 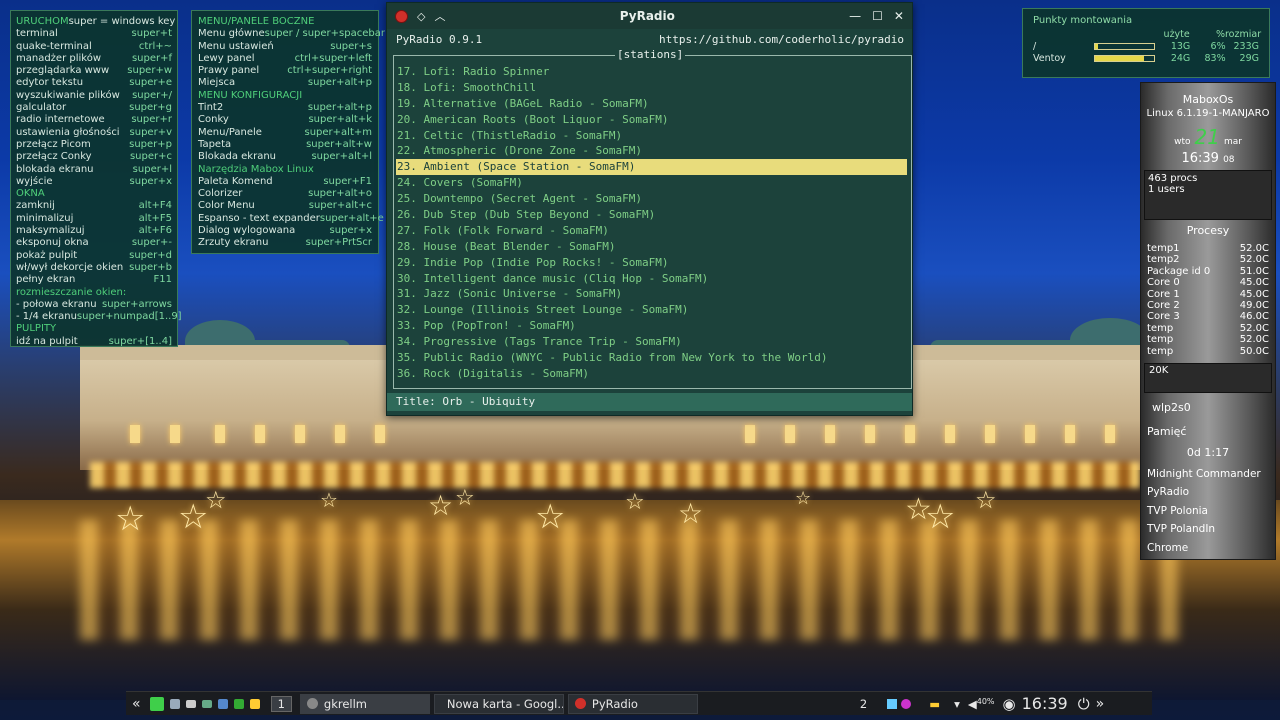 I want to click on shade-up-icon: ︿, so click(x=439, y=16).